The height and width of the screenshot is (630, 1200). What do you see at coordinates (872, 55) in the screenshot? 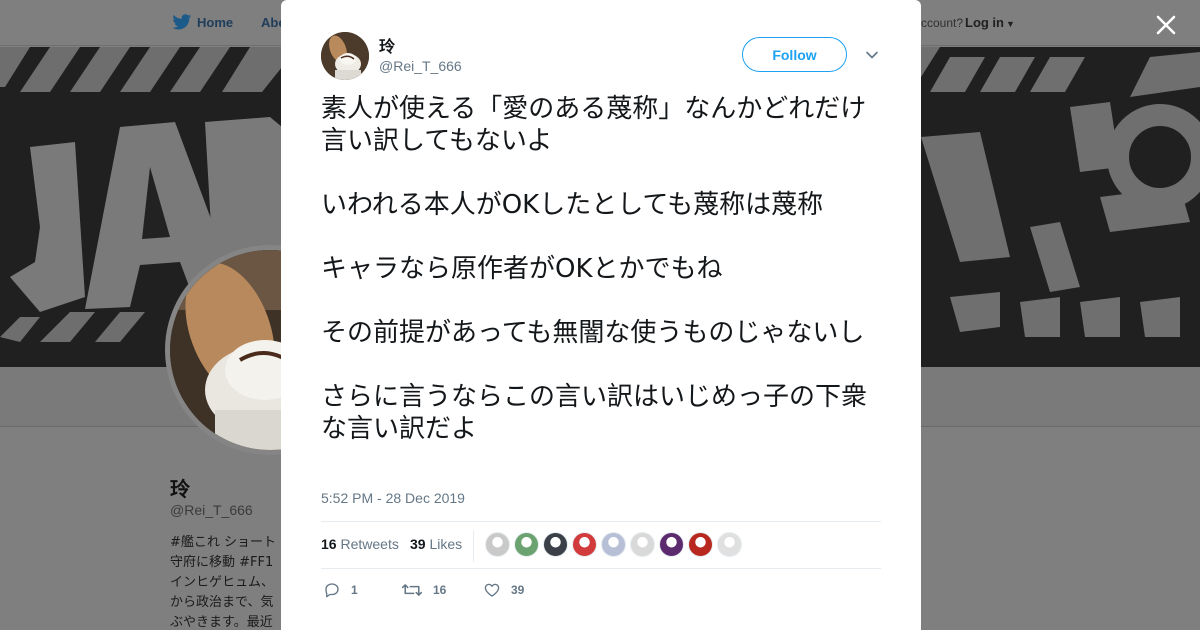
I see `chevron-down-icon` at bounding box center [872, 55].